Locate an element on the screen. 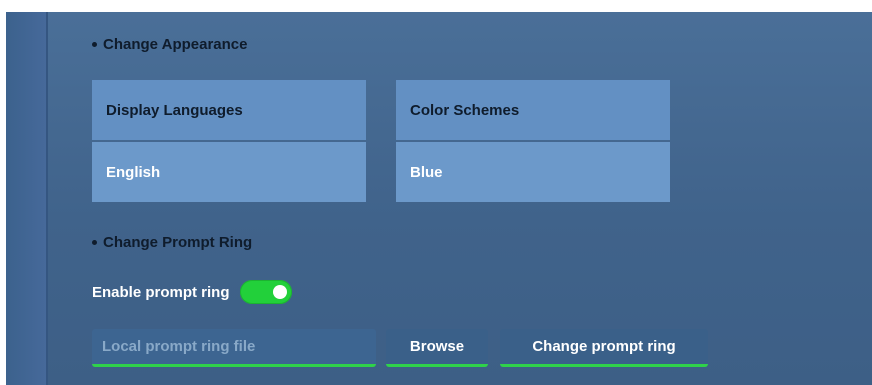 This screenshot has width=872, height=385. toggle-knob is located at coordinates (279, 292).